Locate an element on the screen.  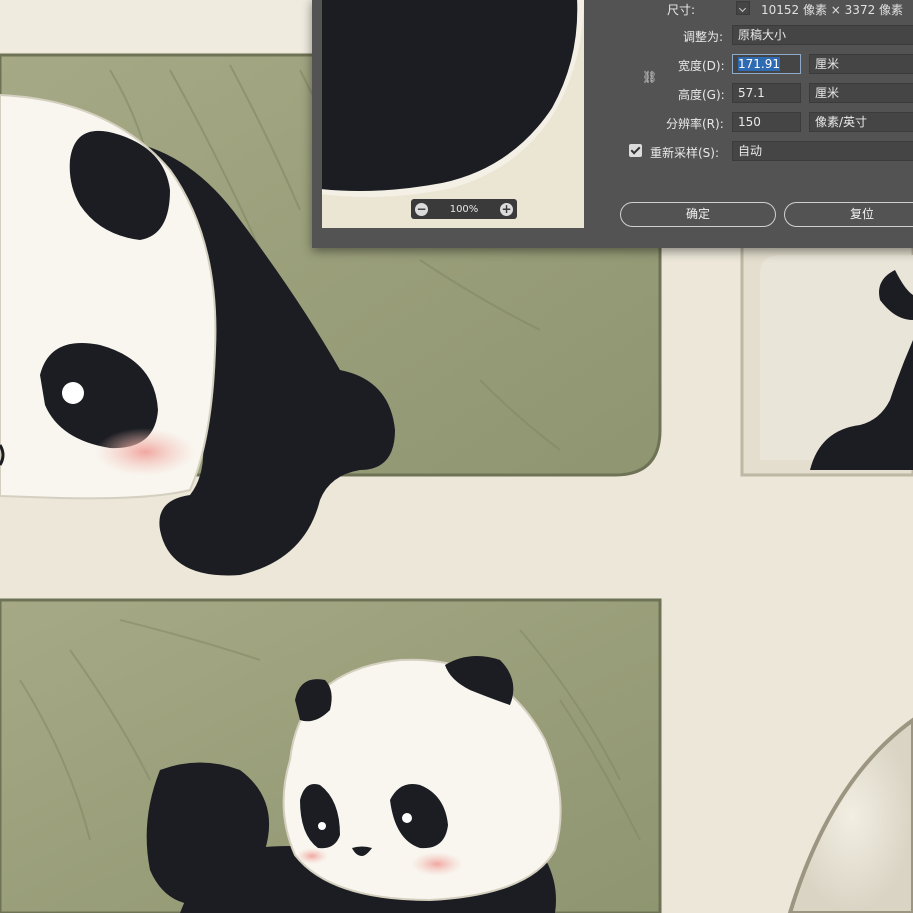
resample-checkbox is located at coordinates (635, 150).